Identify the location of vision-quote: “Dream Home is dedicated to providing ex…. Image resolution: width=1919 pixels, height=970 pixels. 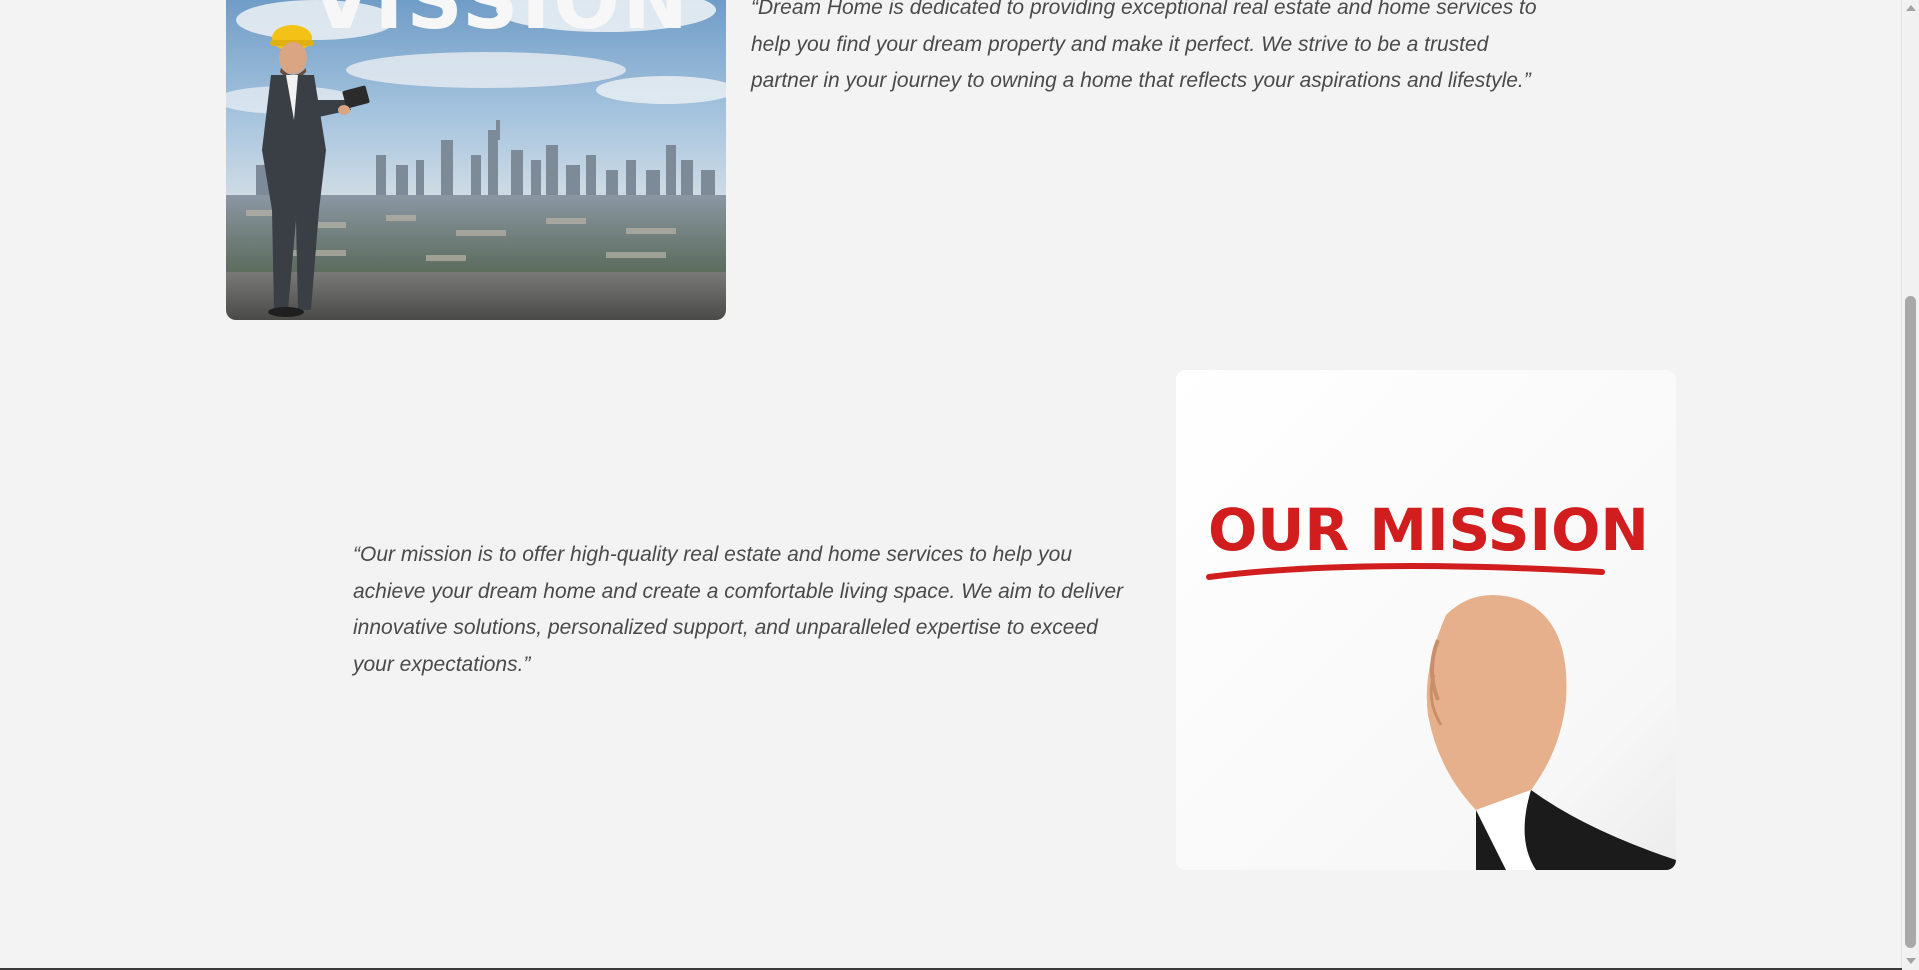
(1144, 46).